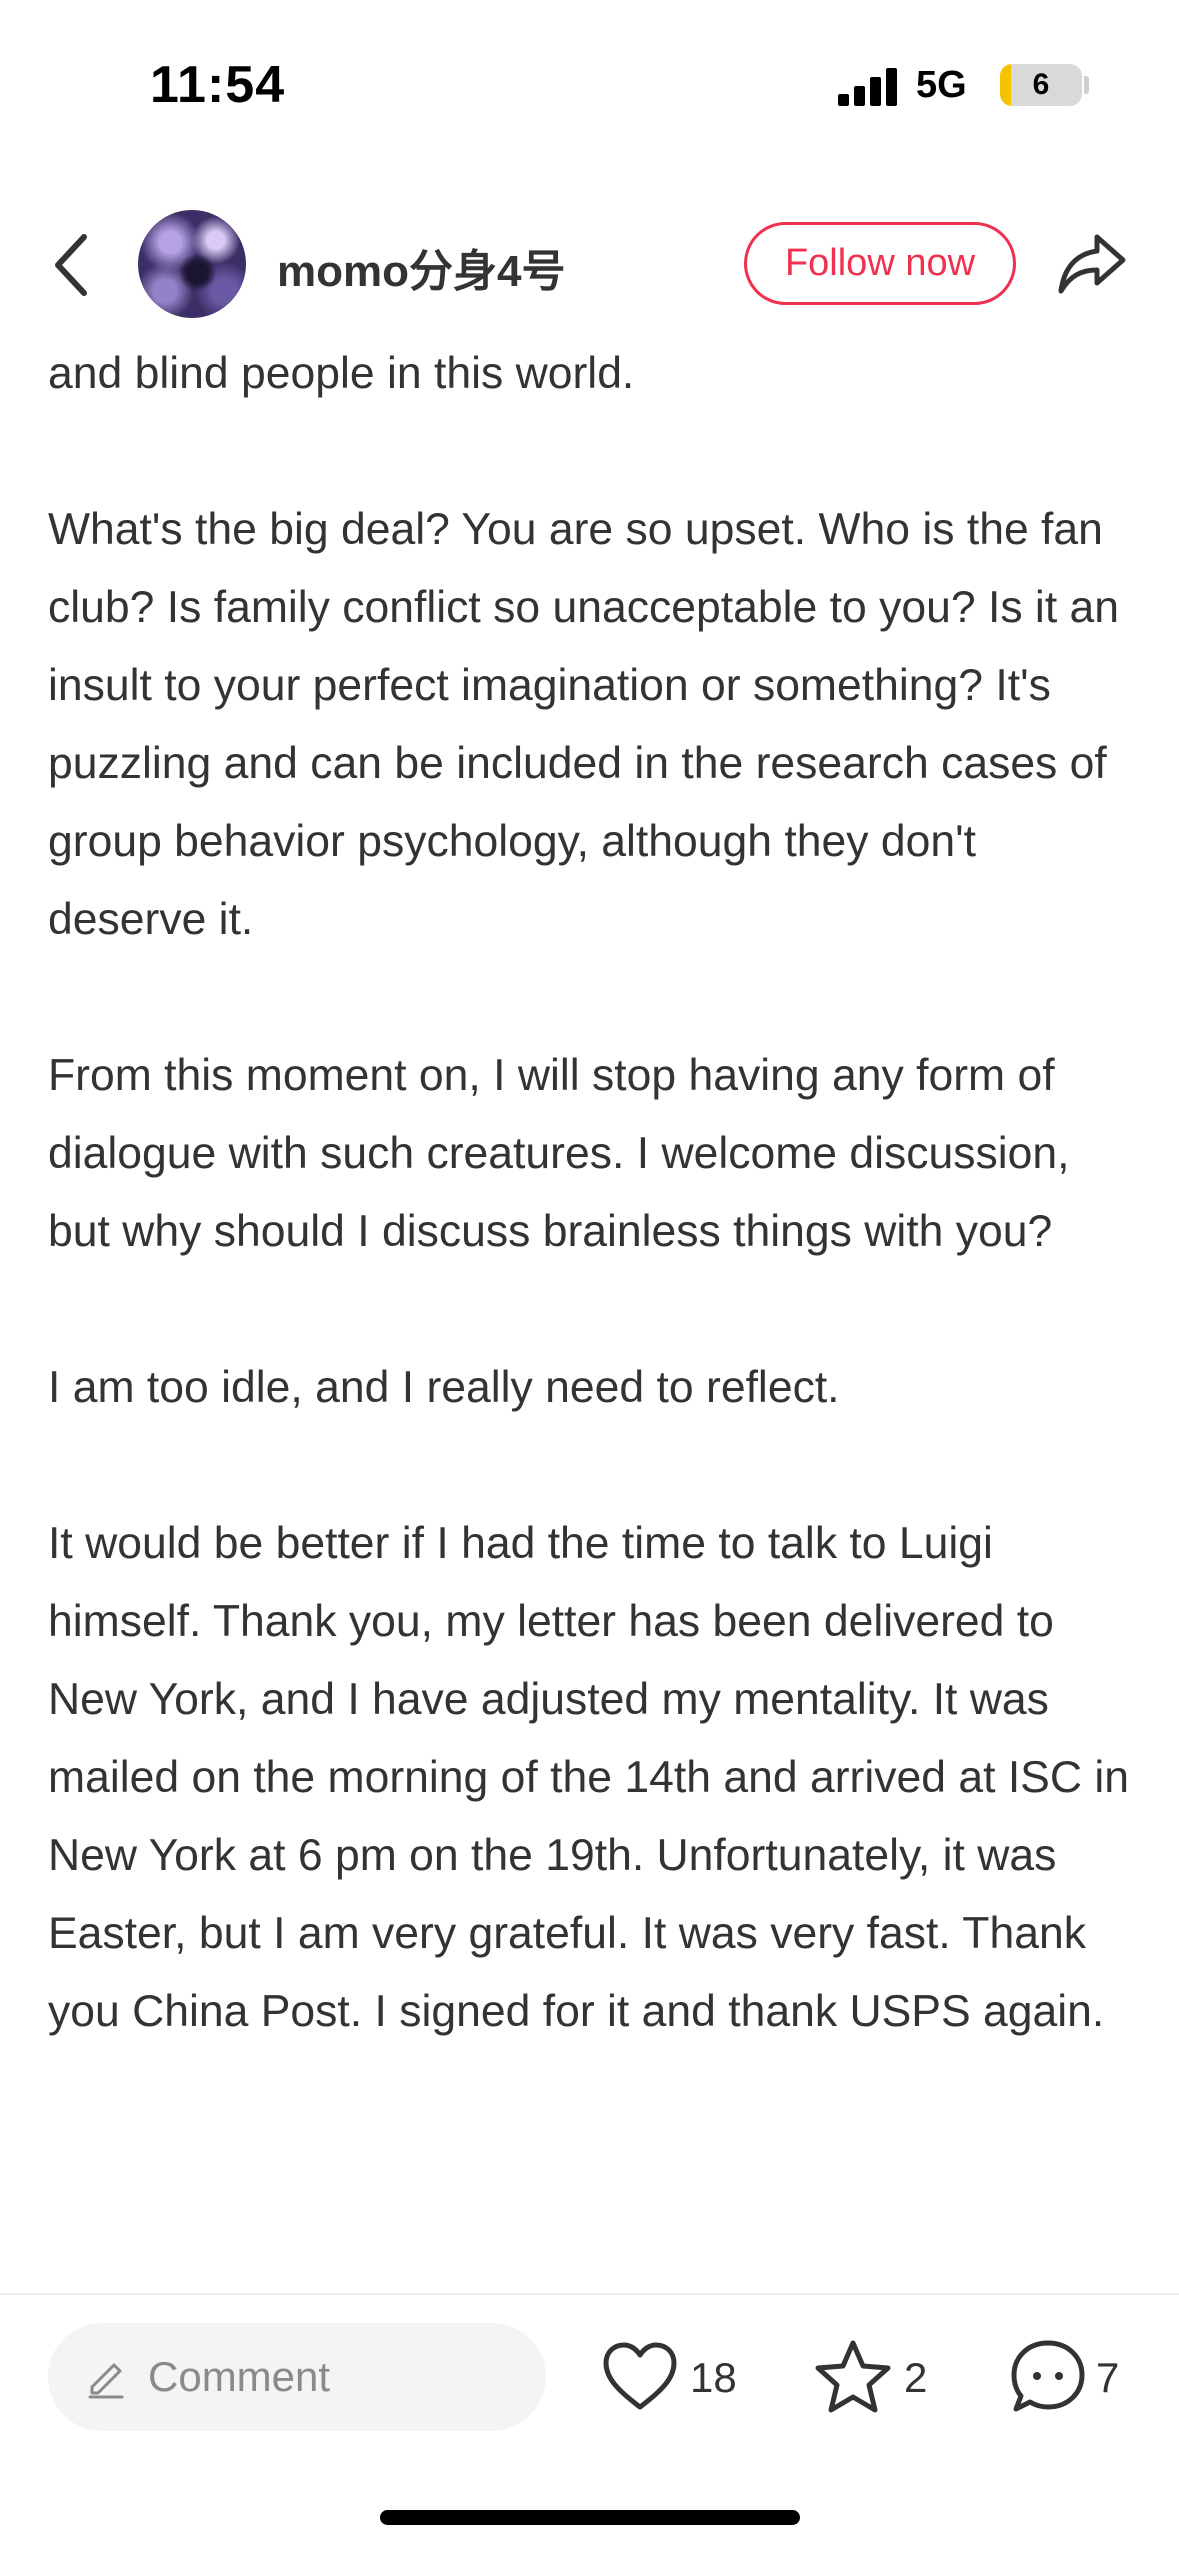 Image resolution: width=1179 pixels, height=2556 pixels. I want to click on chevron-left-icon, so click(71, 265).